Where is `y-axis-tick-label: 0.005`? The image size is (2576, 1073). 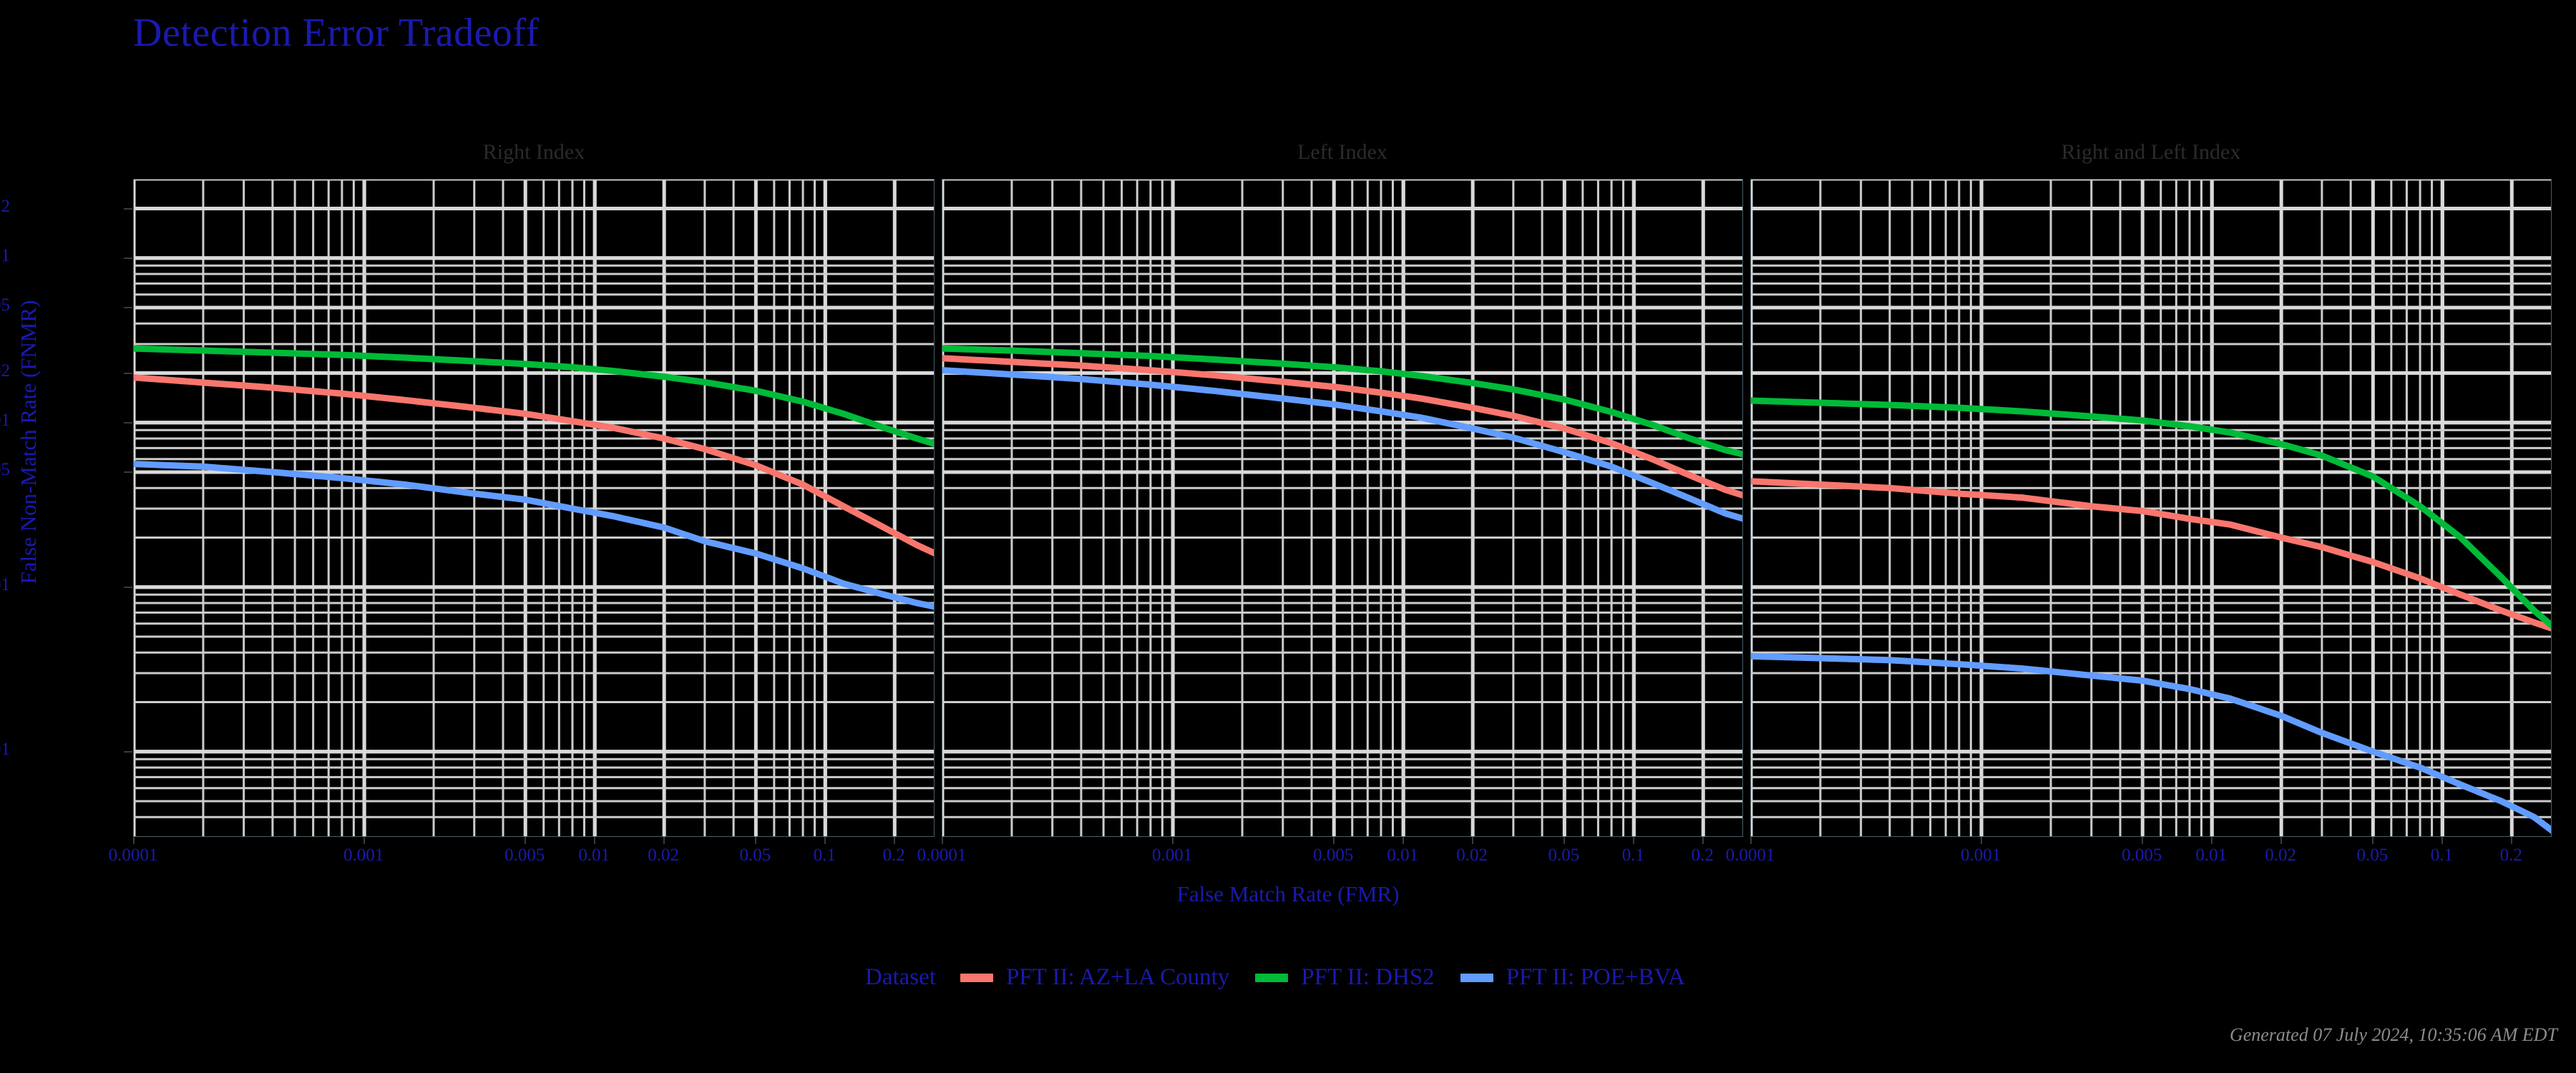
y-axis-tick-label: 0.005 is located at coordinates (5, 469).